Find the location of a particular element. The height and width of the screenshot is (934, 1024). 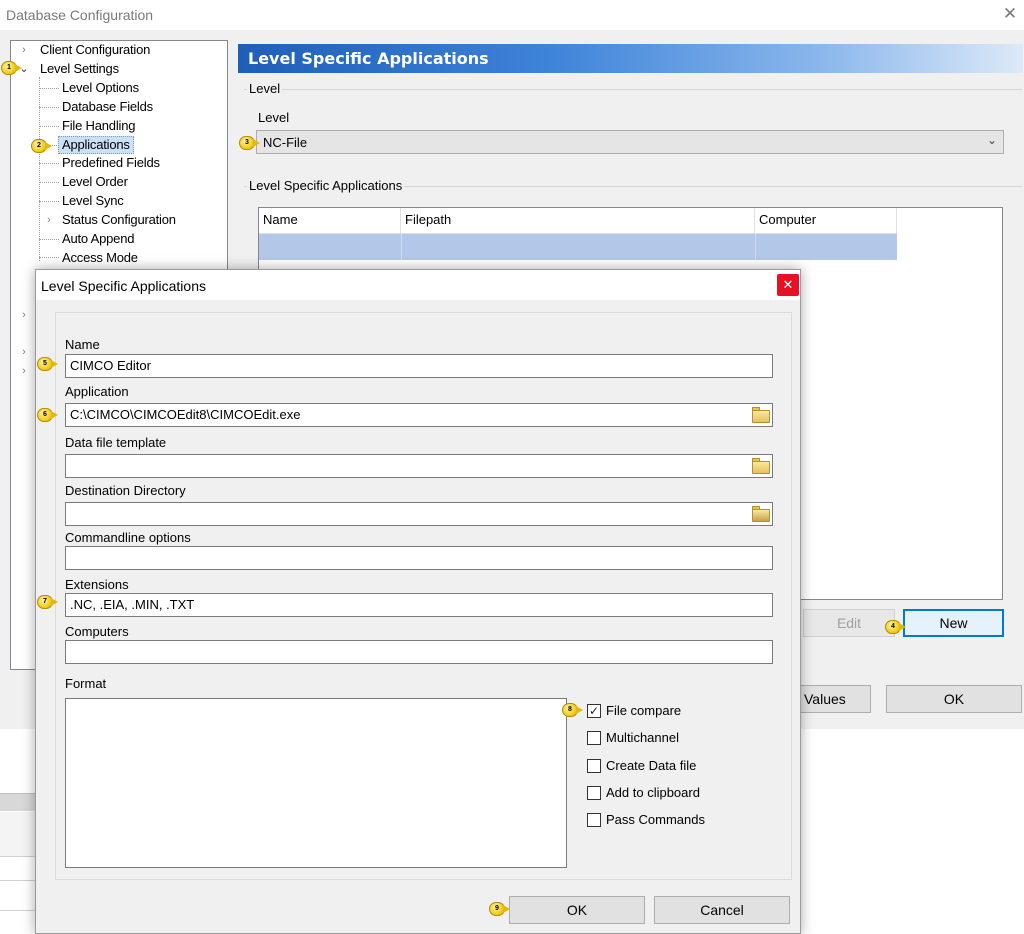

extensions-input: .NC, .EIA, .MIN, .TXT is located at coordinates (419, 605).